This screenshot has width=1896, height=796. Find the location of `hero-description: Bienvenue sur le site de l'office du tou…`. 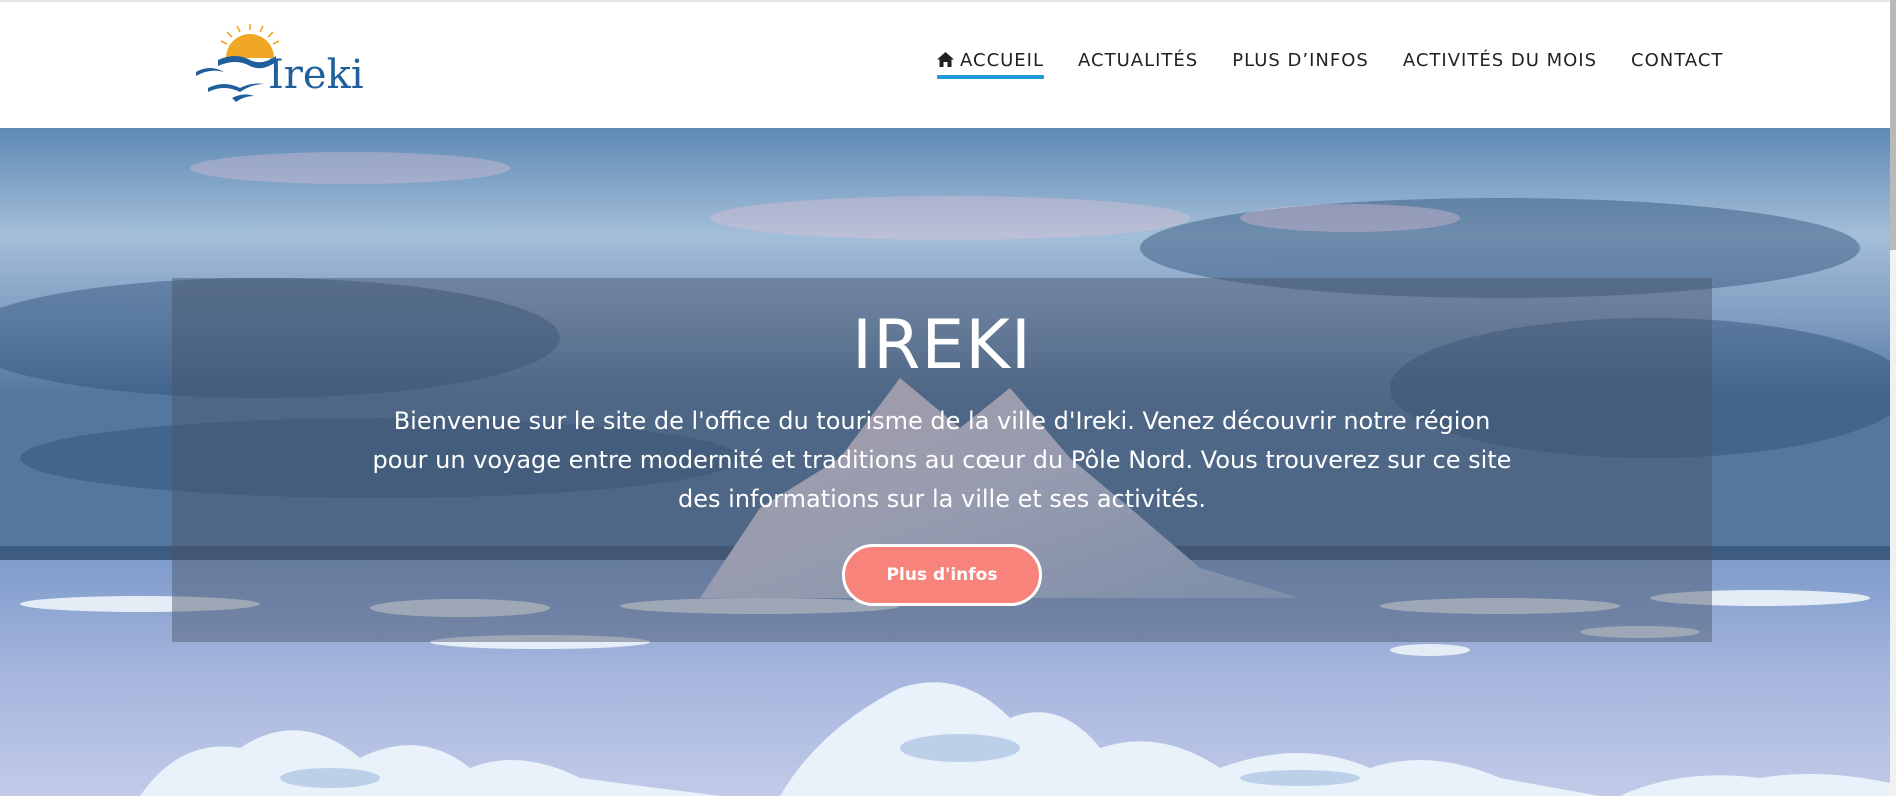

hero-description: Bienvenue sur le site de l'office du tou… is located at coordinates (942, 460).